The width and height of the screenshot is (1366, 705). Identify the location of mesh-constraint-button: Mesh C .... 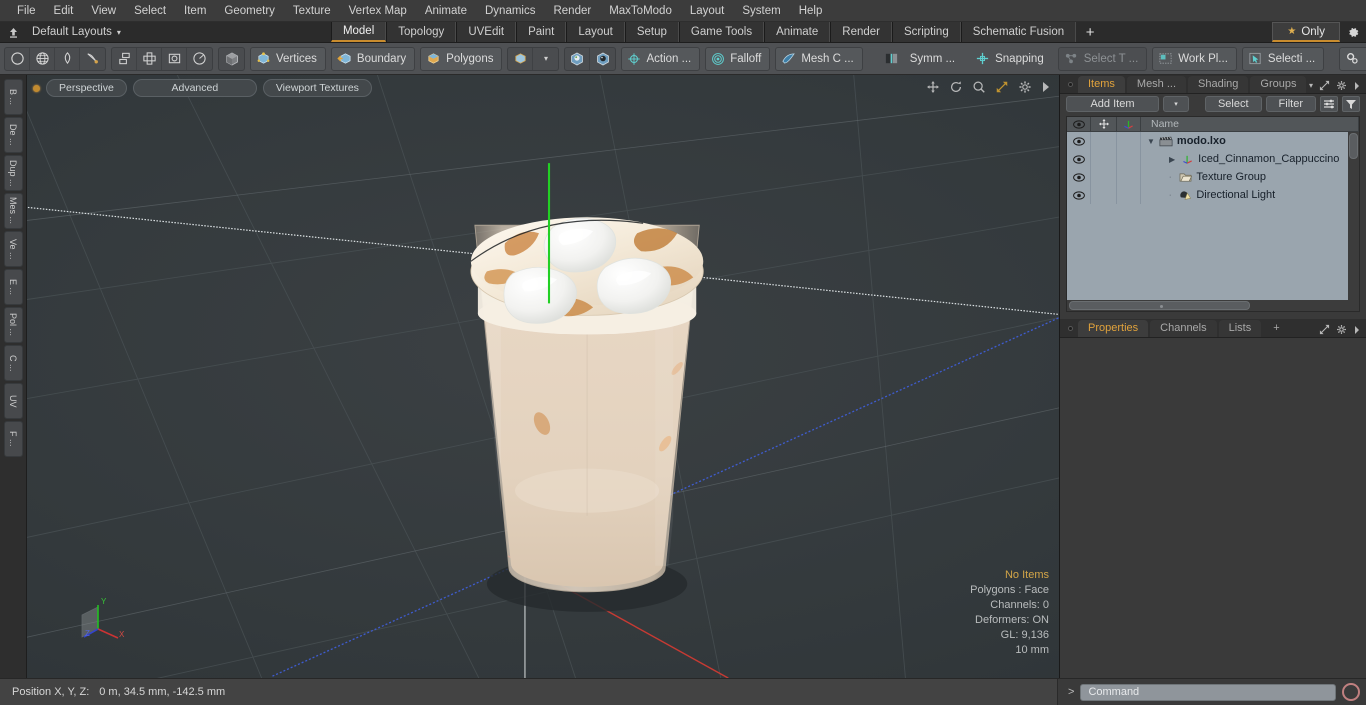
(819, 58).